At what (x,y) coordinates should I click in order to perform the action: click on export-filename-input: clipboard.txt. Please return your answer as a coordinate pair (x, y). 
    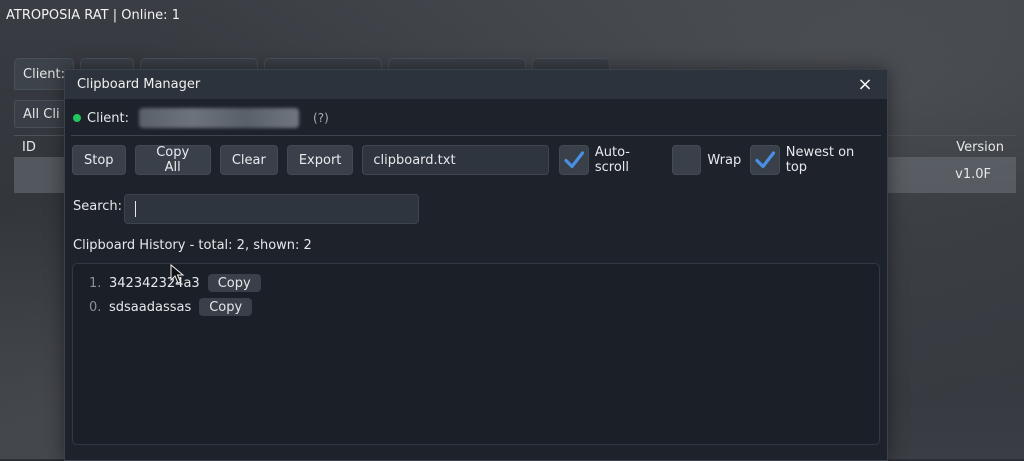
    Looking at the image, I should click on (456, 160).